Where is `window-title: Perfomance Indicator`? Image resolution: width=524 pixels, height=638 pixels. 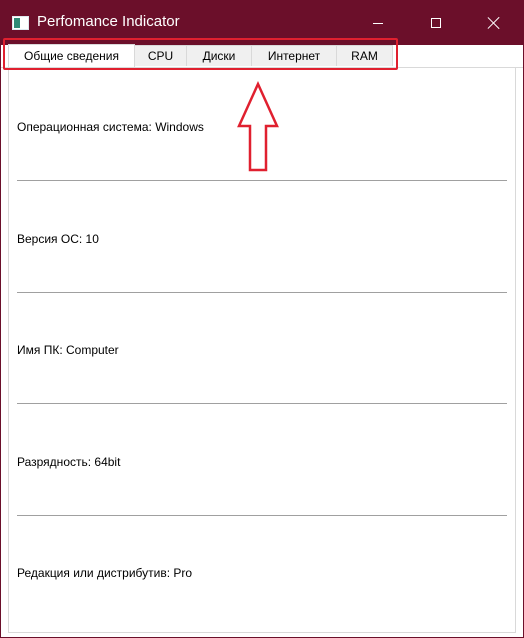 window-title: Perfomance Indicator is located at coordinates (108, 21).